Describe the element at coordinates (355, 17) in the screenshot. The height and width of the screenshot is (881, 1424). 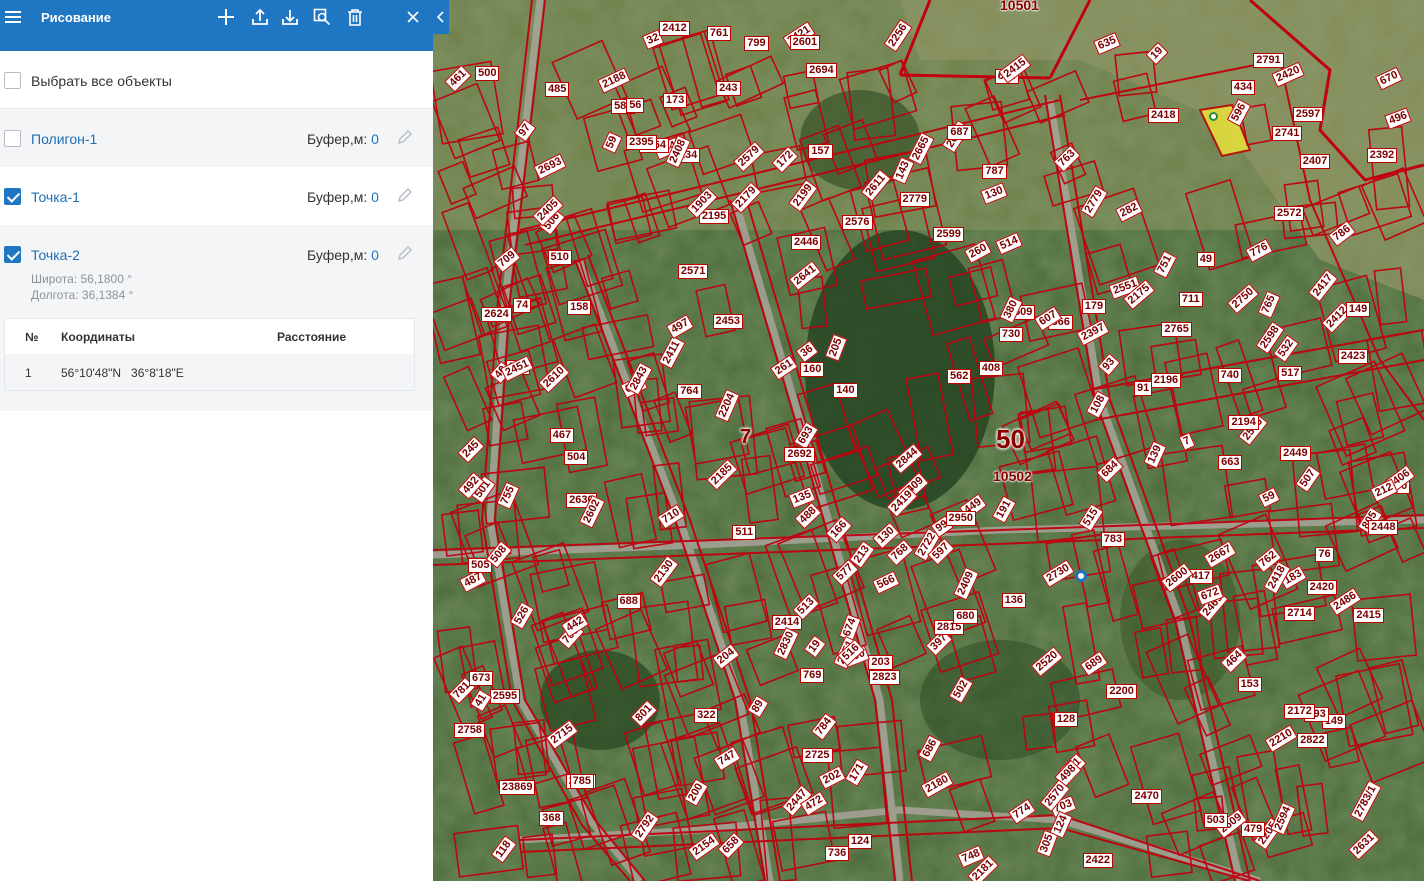
I see `trash-icon` at that location.